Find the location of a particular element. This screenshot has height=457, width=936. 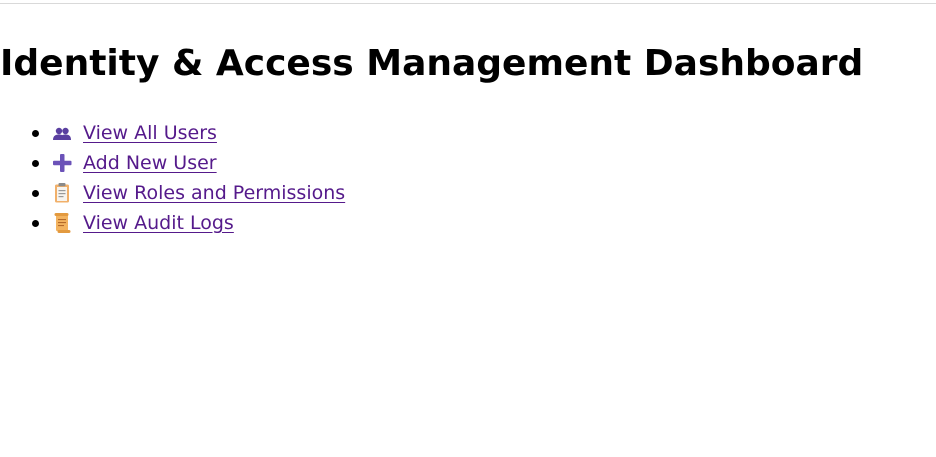

list-item: View Roles and Permissions is located at coordinates (188, 193).